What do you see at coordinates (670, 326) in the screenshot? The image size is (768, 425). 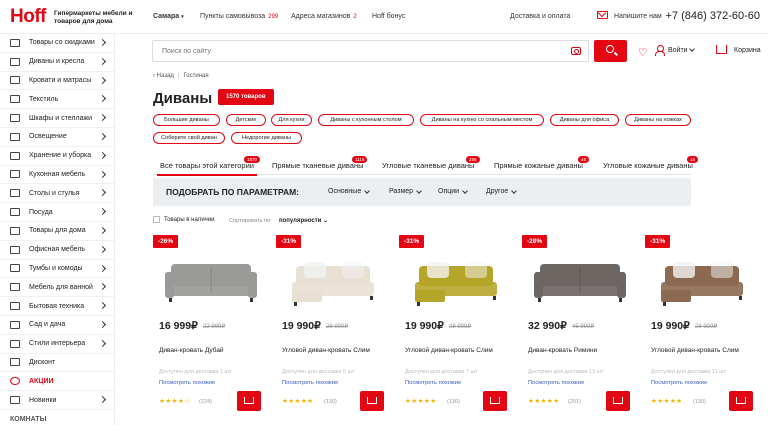 I see `price: 19 990₽` at bounding box center [670, 326].